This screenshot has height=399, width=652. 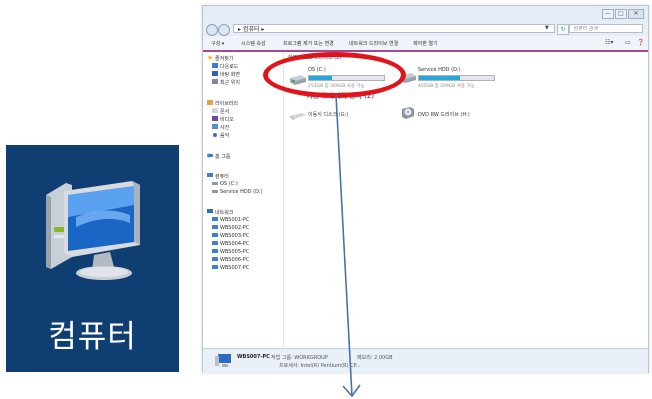 I want to click on close-button: ✕, so click(x=636, y=14).